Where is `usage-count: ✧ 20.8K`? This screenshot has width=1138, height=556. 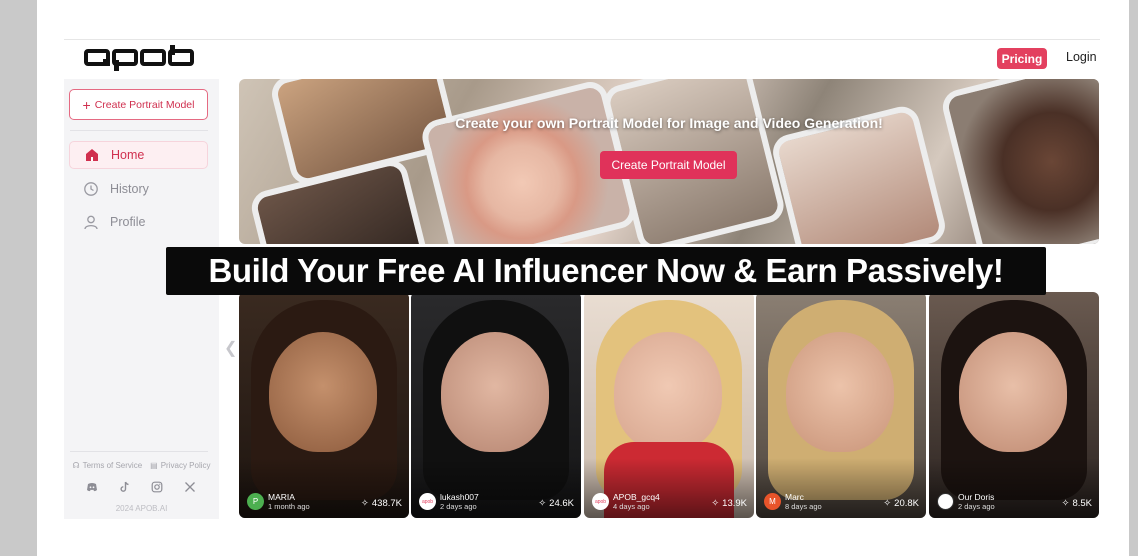 usage-count: ✧ 20.8K is located at coordinates (901, 503).